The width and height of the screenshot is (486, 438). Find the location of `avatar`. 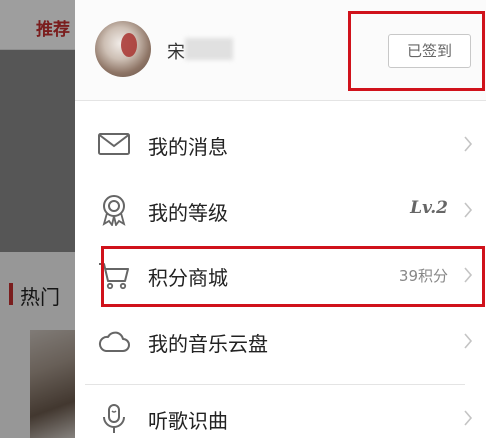

avatar is located at coordinates (123, 49).